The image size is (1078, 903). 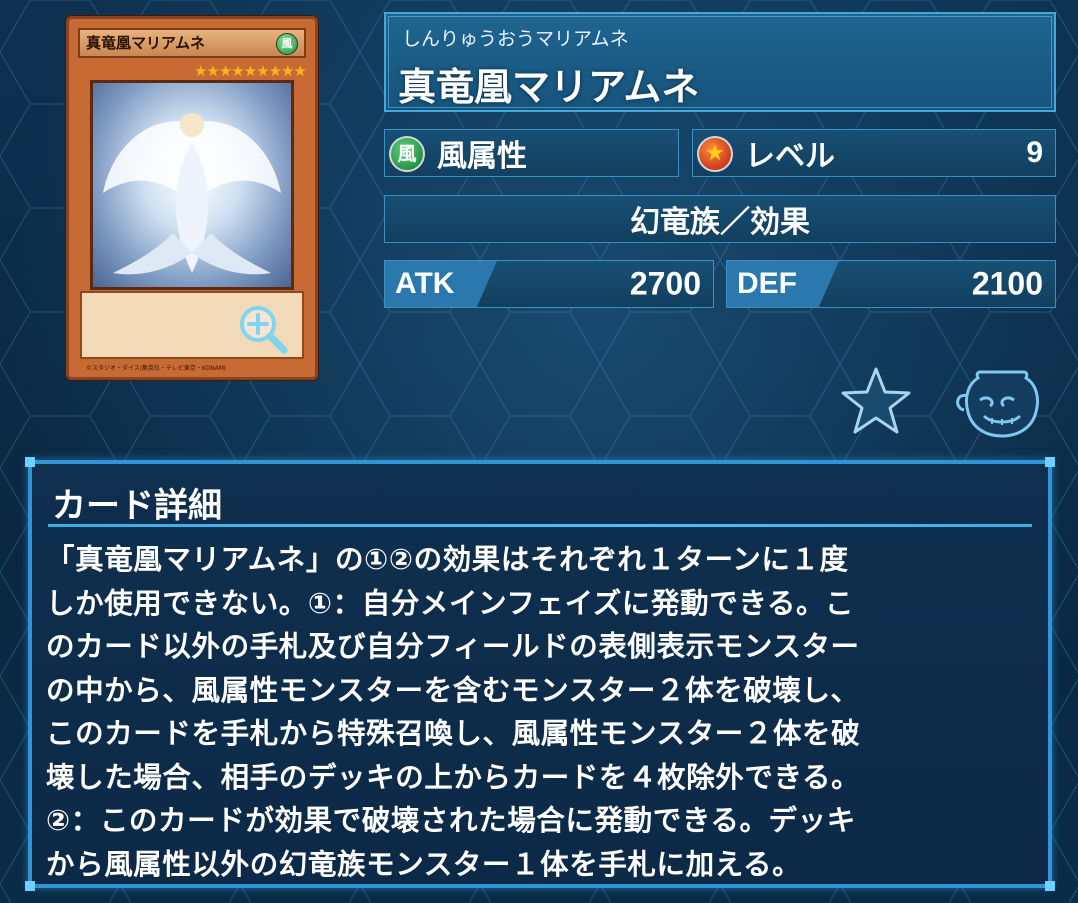 I want to click on zoom-in-icon, so click(x=264, y=330).